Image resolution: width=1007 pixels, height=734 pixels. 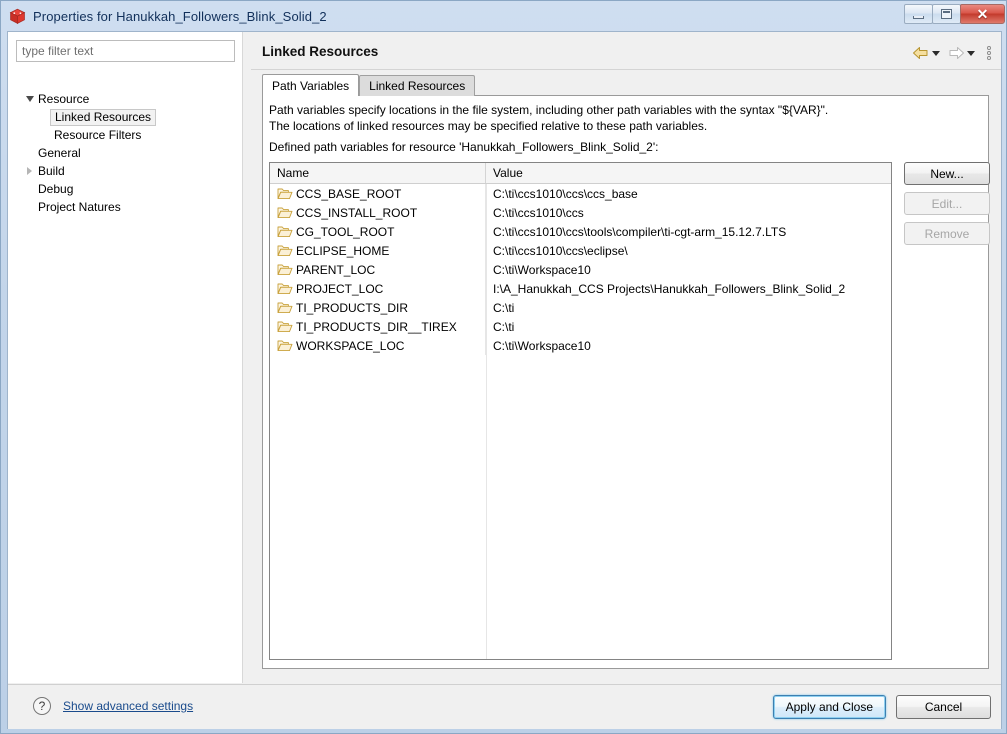 What do you see at coordinates (947, 233) in the screenshot?
I see `remove-button: Remove` at bounding box center [947, 233].